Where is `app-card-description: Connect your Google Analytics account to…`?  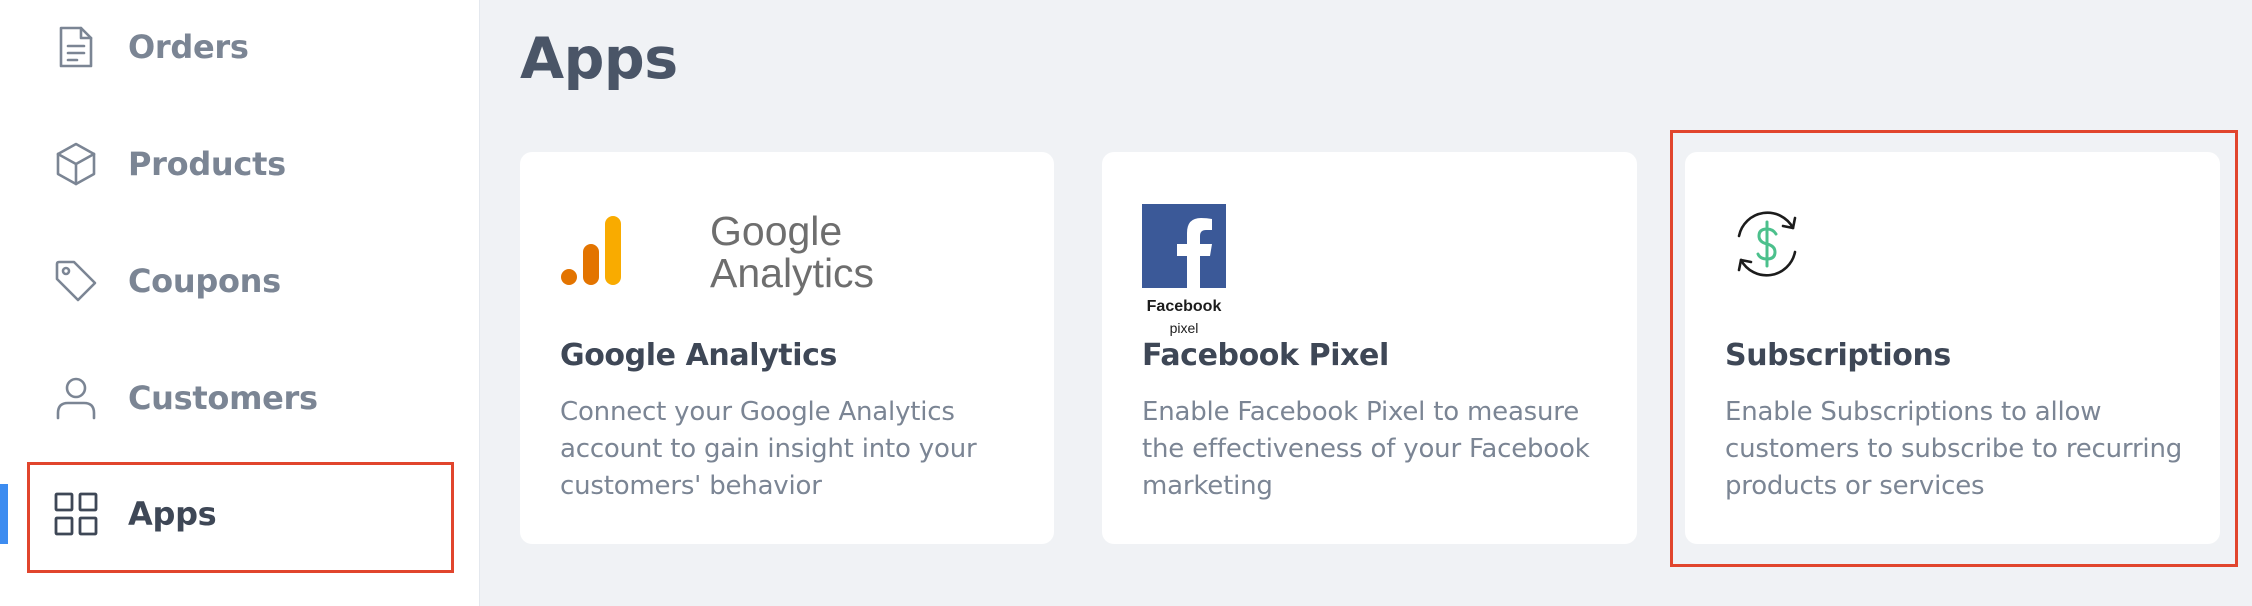 app-card-description: Connect your Google Analytics account to… is located at coordinates (768, 449).